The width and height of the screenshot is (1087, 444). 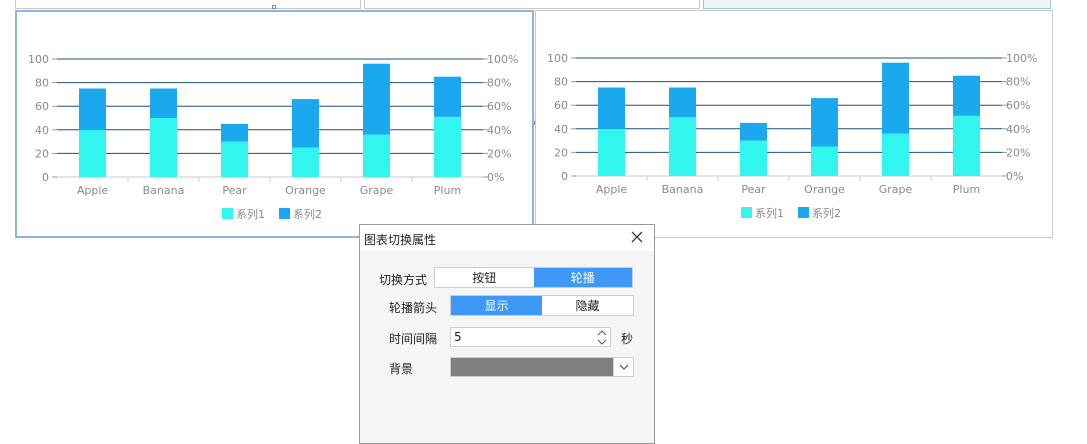 What do you see at coordinates (274, 7) in the screenshot?
I see `resize-handle` at bounding box center [274, 7].